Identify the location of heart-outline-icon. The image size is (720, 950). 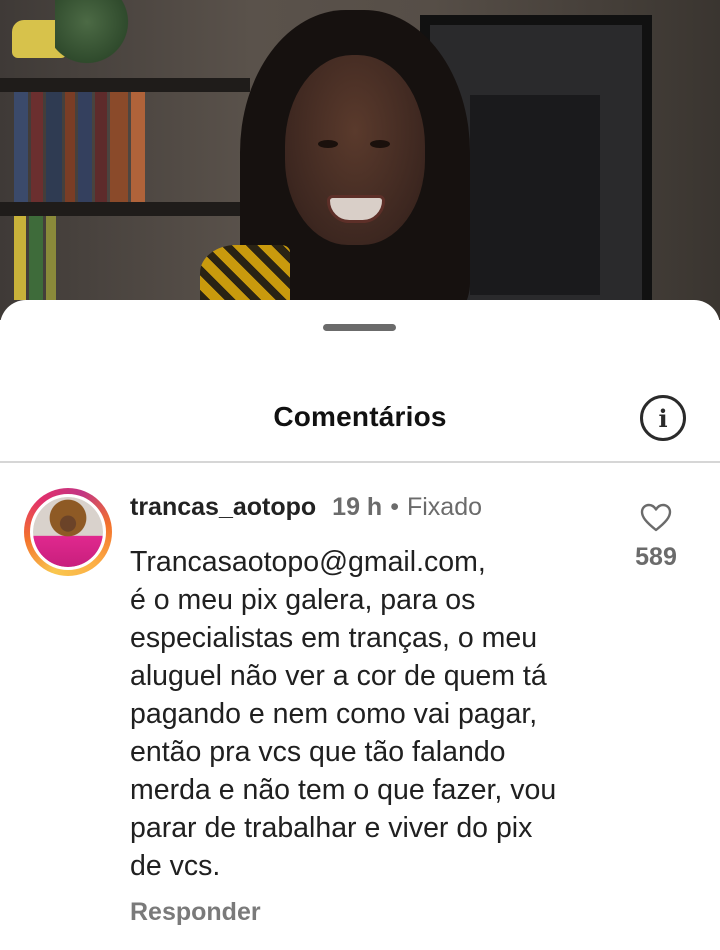
(656, 518).